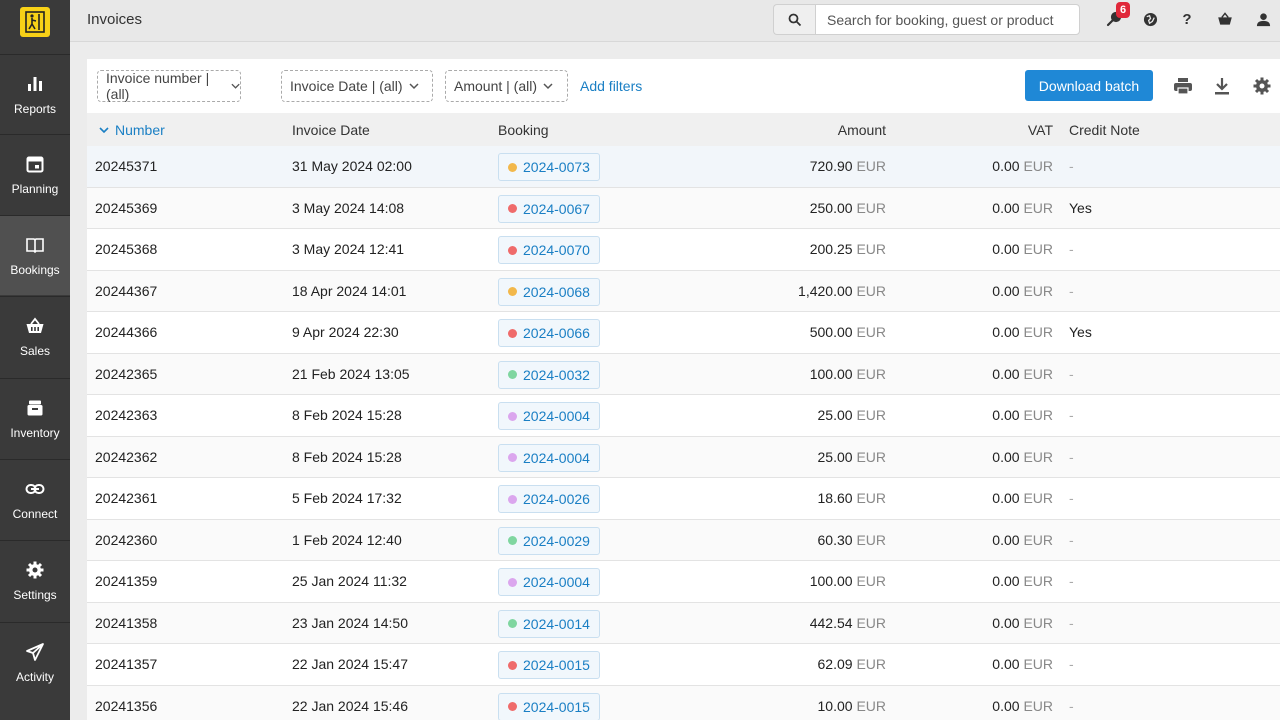  Describe the element at coordinates (35, 499) in the screenshot. I see `sidebar-item-connect: Connect` at that location.